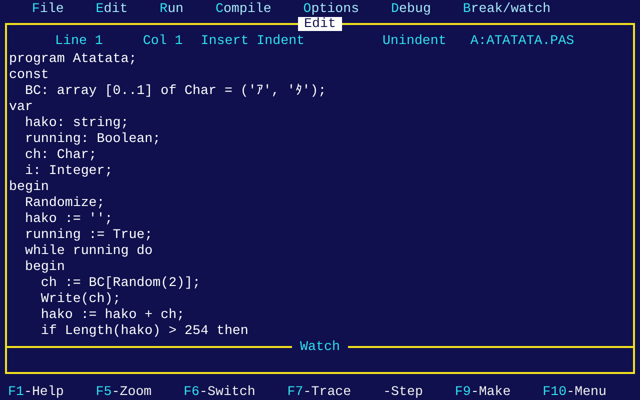 This screenshot has width=640, height=400. Describe the element at coordinates (48, 8) in the screenshot. I see `menu-item: File` at that location.